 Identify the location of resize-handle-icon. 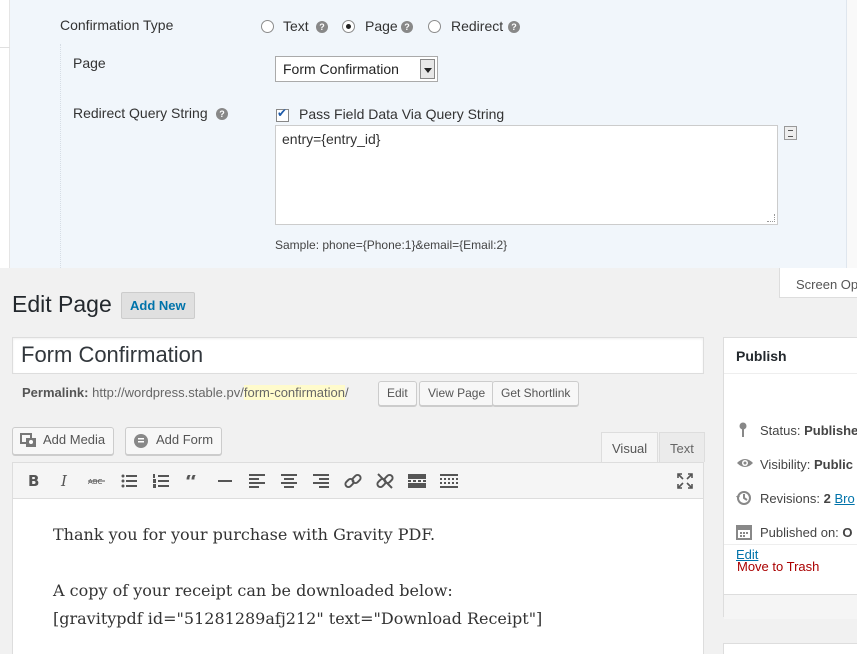
(771, 218).